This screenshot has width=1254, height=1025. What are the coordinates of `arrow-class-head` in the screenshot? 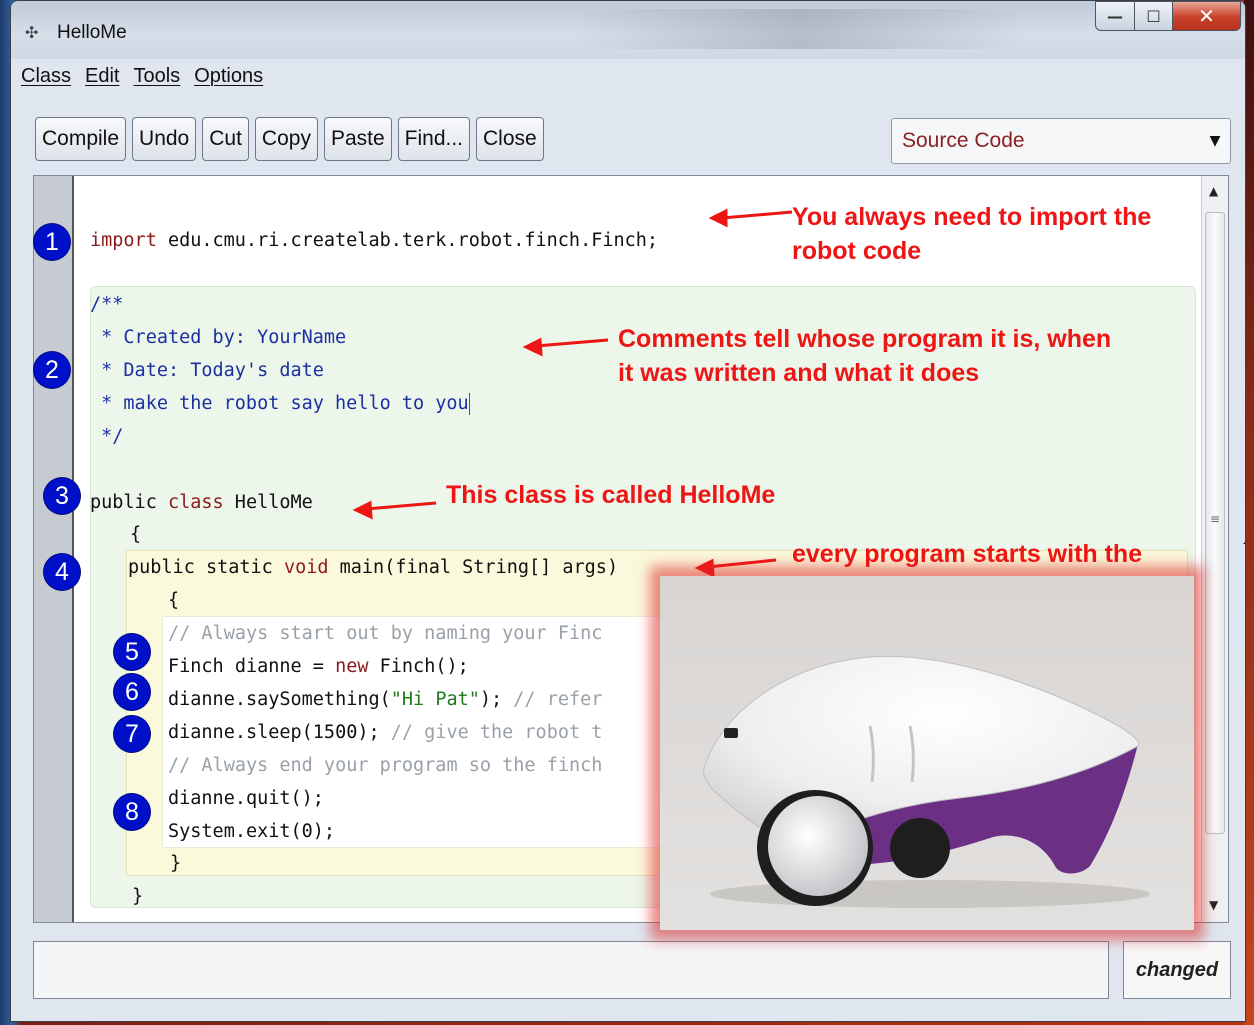 It's located at (362, 510).